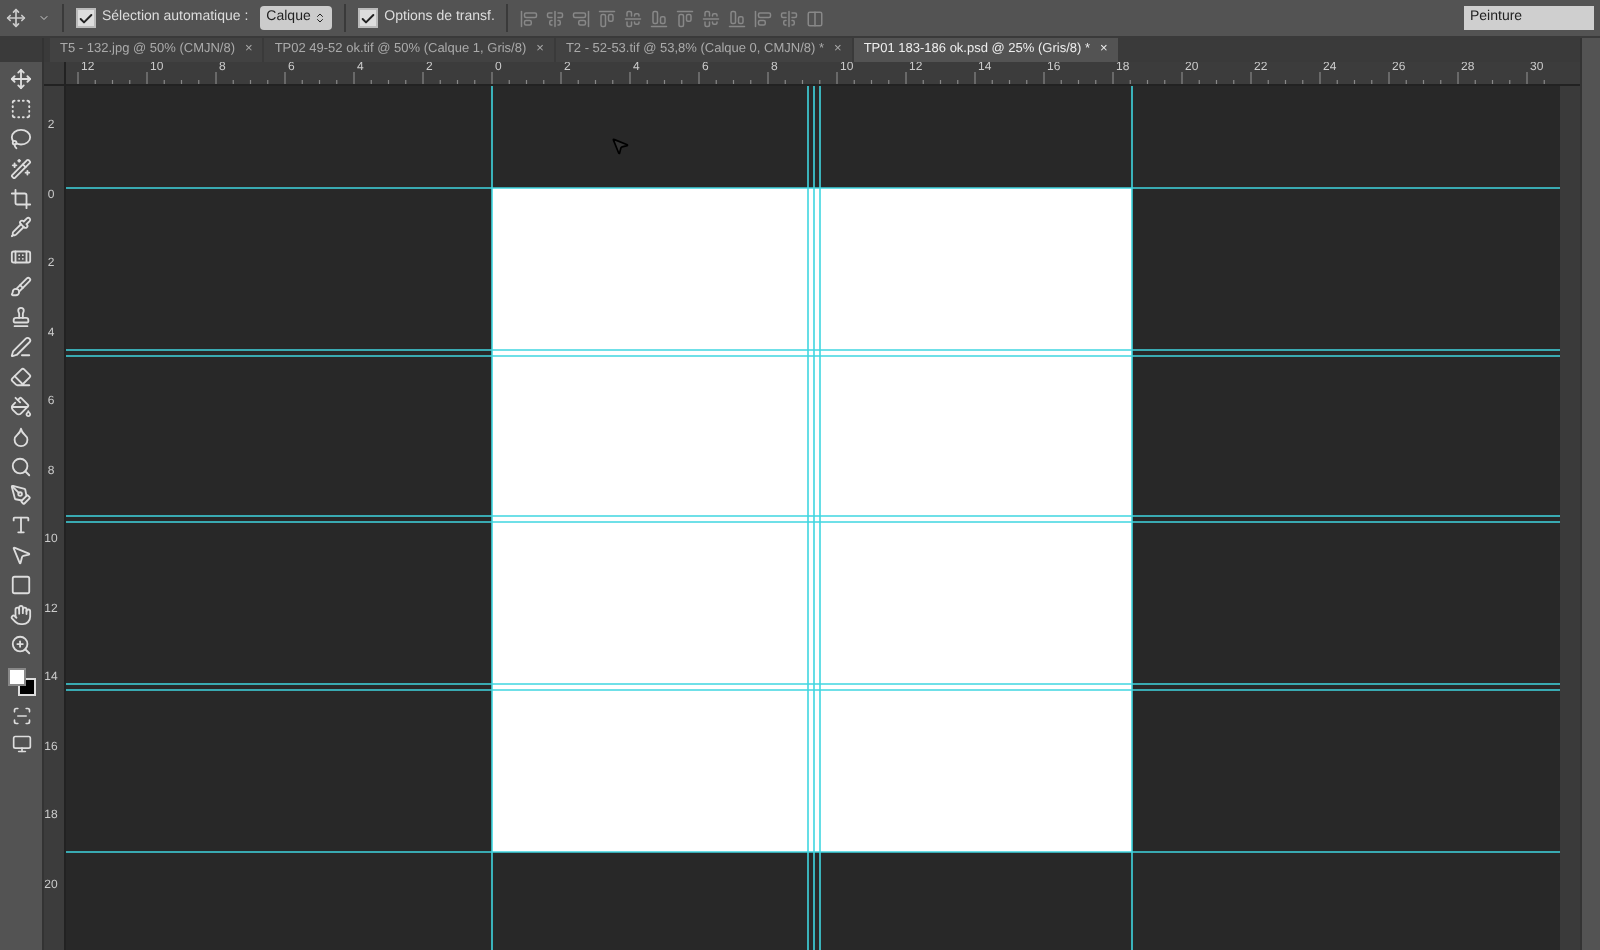 The height and width of the screenshot is (950, 1600). I want to click on pencil-tool-icon, so click(21, 347).